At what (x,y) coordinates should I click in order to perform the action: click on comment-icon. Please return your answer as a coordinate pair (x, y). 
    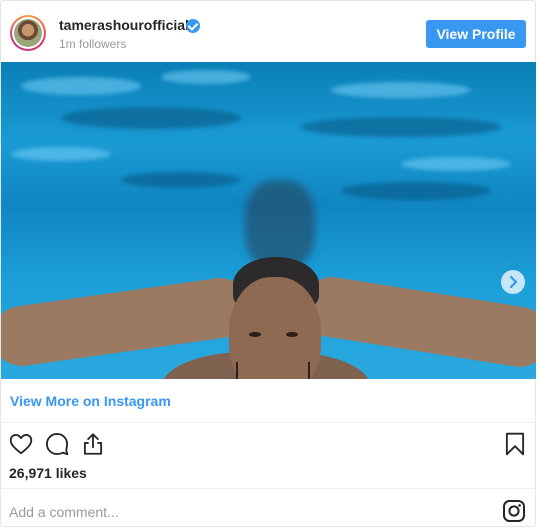
    Looking at the image, I should click on (57, 444).